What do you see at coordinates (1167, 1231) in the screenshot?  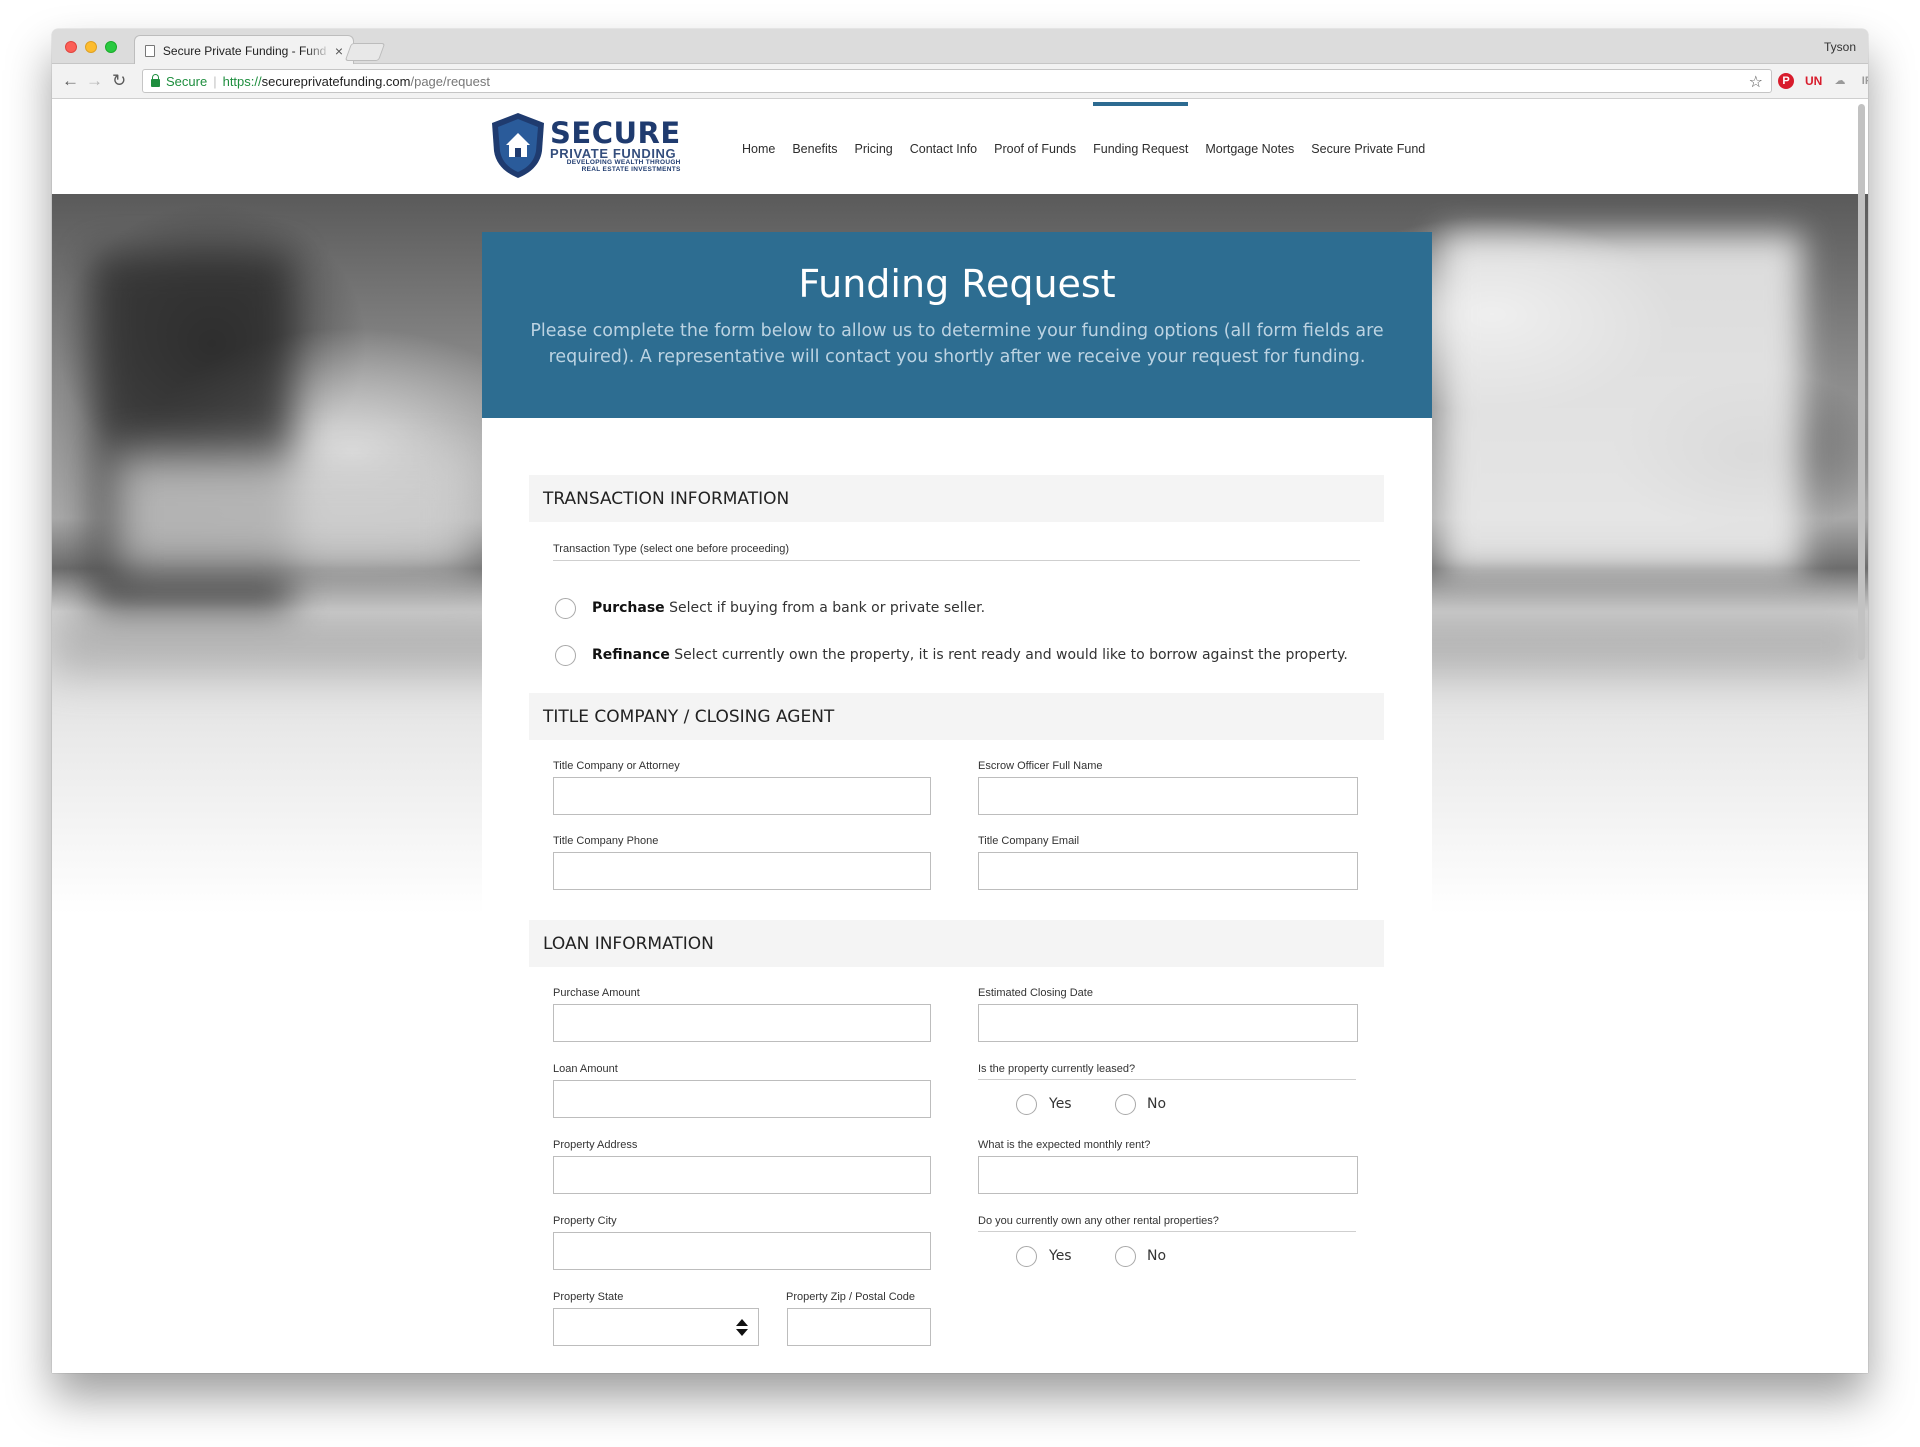 I see `other-rentals-divider` at bounding box center [1167, 1231].